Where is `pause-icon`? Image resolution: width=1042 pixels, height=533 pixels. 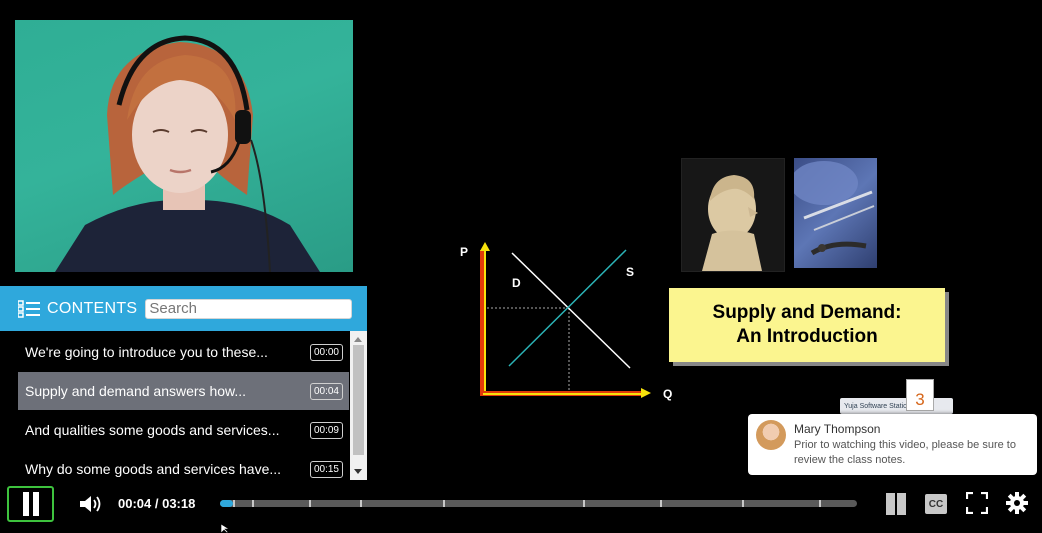 pause-icon is located at coordinates (31, 504).